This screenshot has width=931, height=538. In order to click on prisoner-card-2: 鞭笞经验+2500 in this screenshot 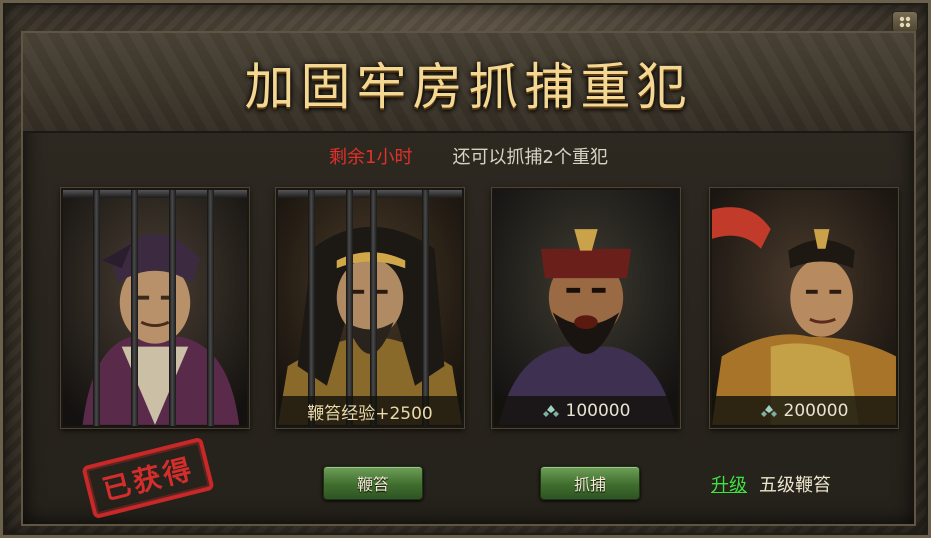, I will do `click(370, 308)`.